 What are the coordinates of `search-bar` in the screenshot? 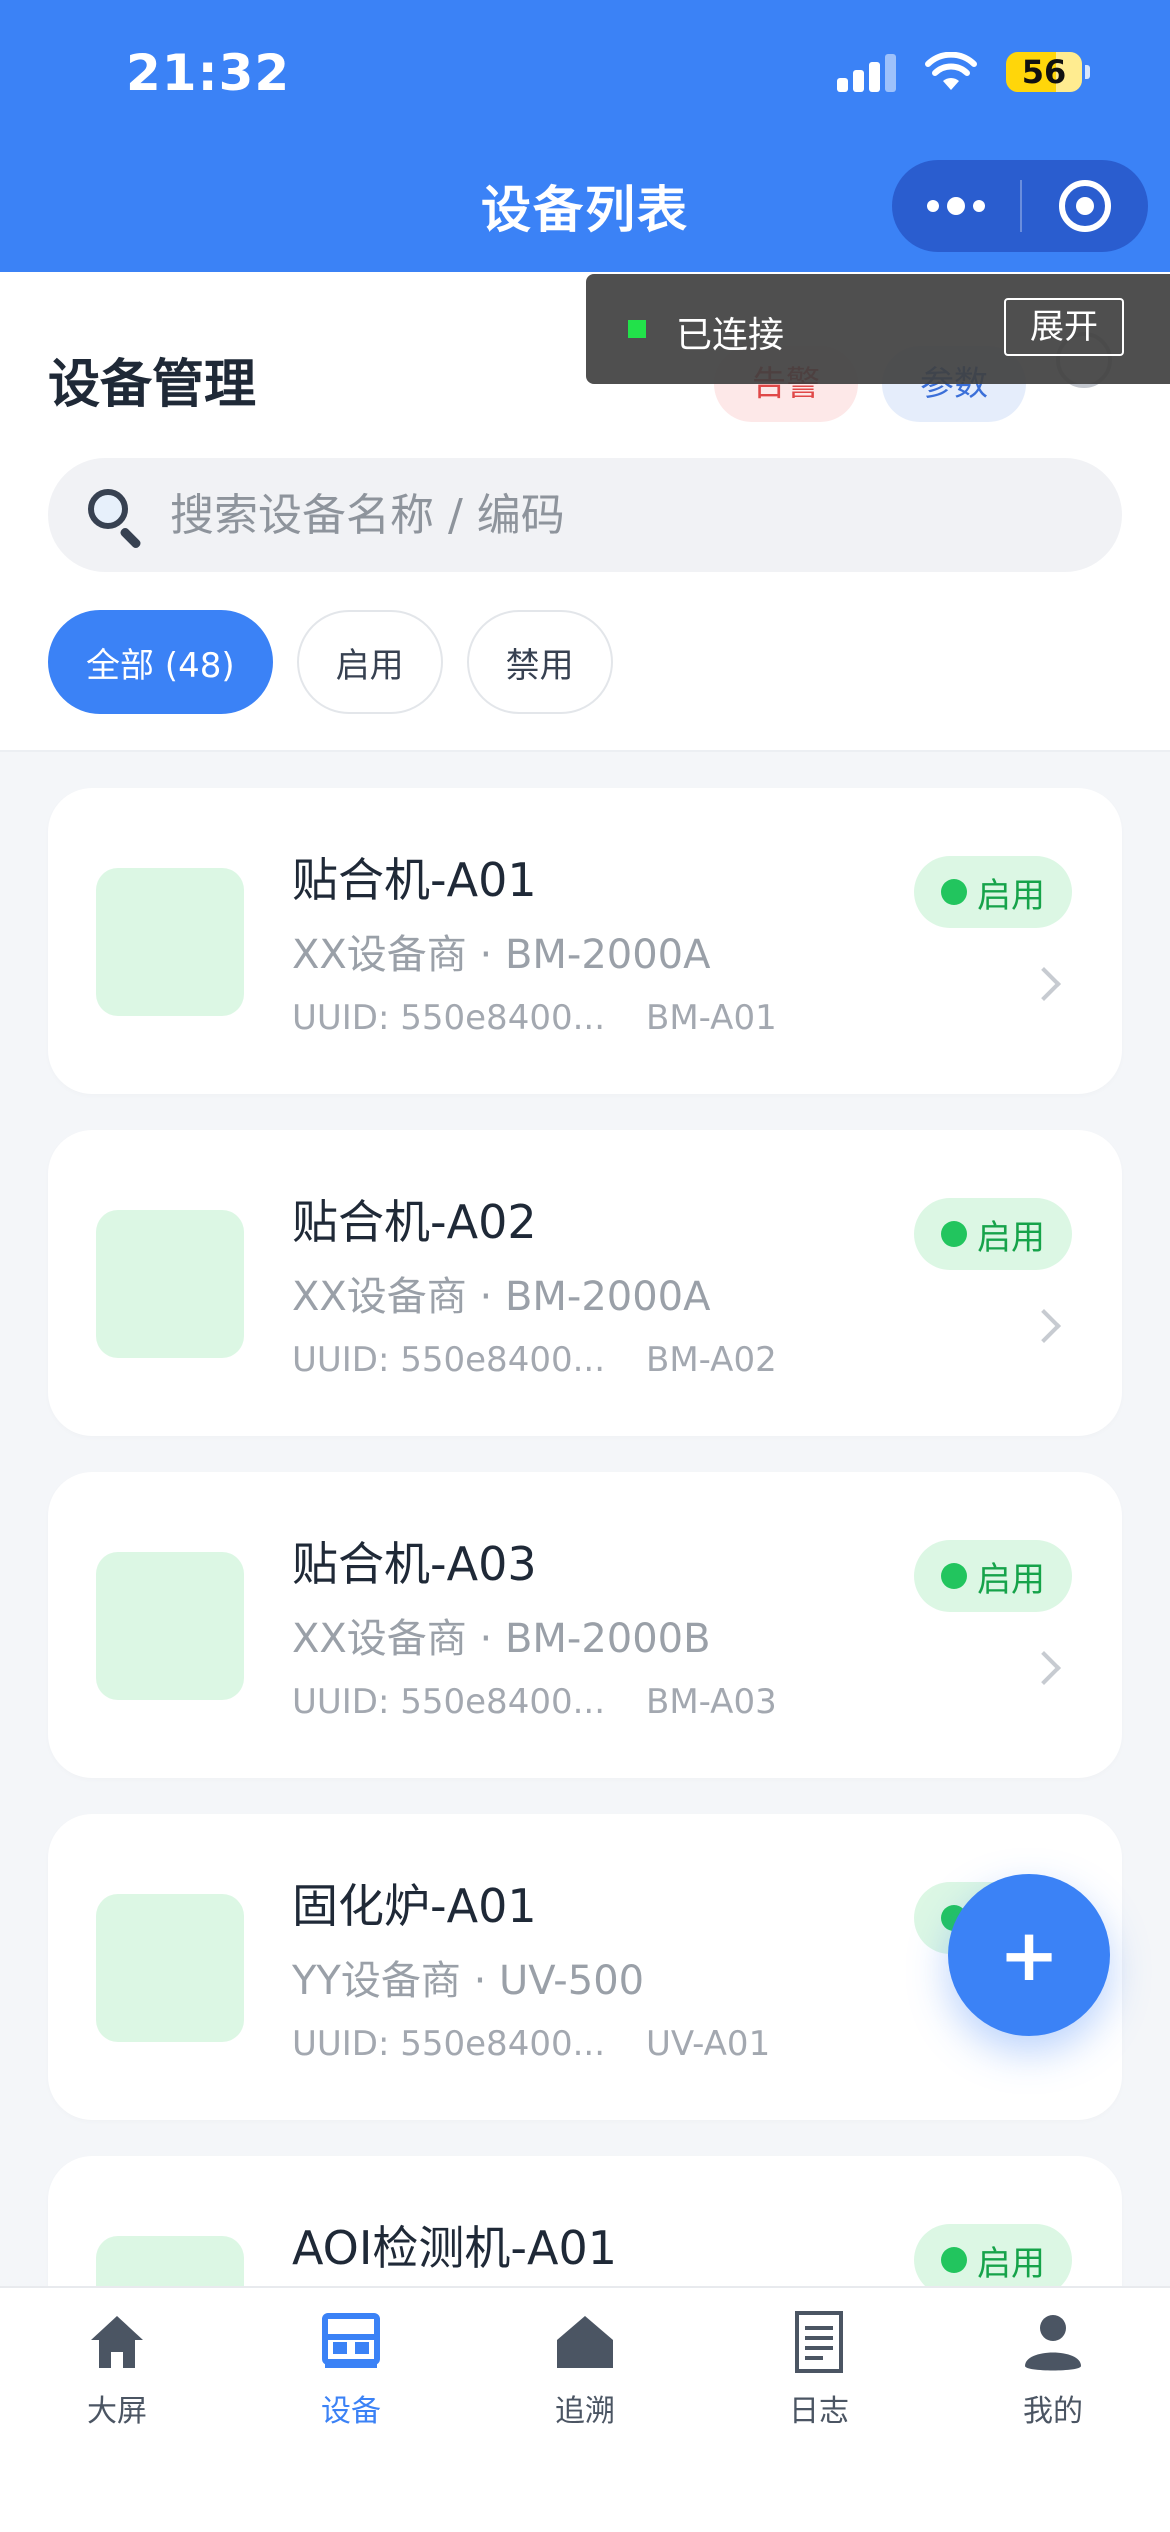 It's located at (585, 515).